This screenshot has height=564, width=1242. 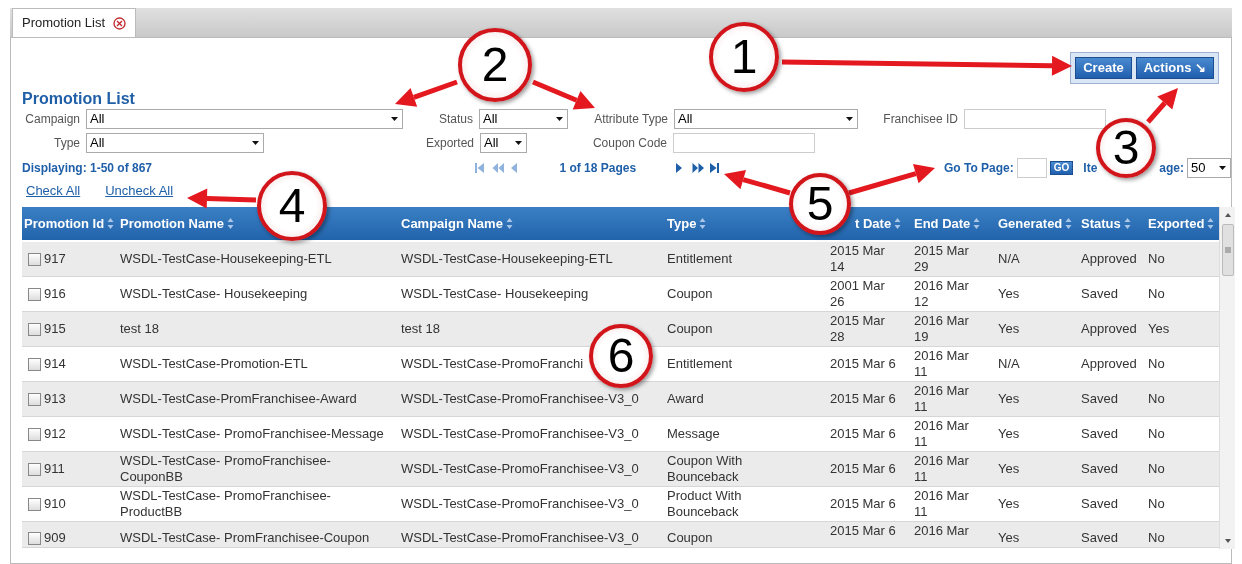 I want to click on column-header: Generated, so click(x=1030, y=223).